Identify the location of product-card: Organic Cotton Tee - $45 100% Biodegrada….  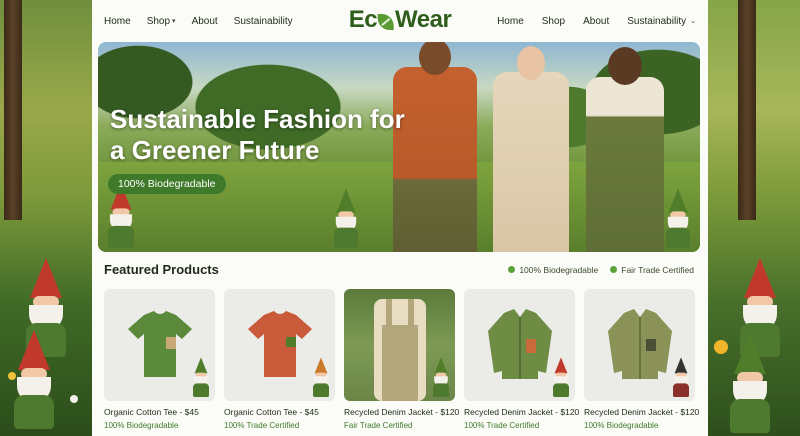
(159, 359).